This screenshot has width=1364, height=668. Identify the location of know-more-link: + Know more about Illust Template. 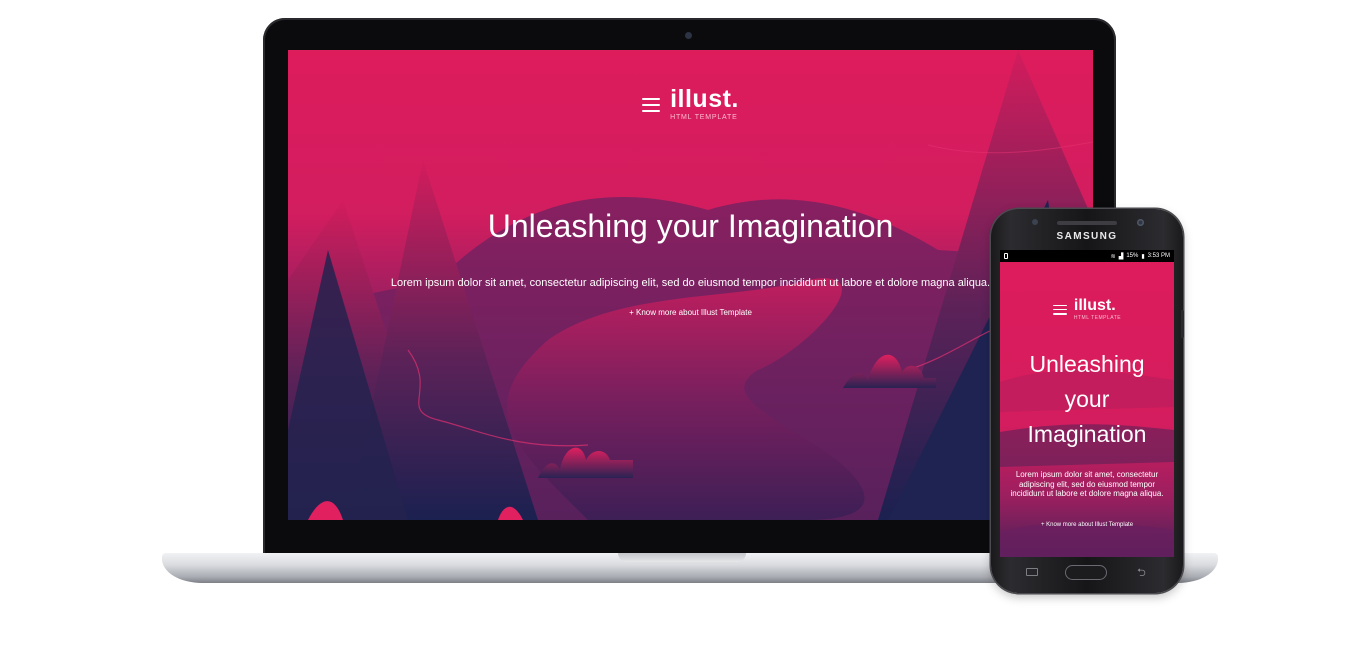
(690, 312).